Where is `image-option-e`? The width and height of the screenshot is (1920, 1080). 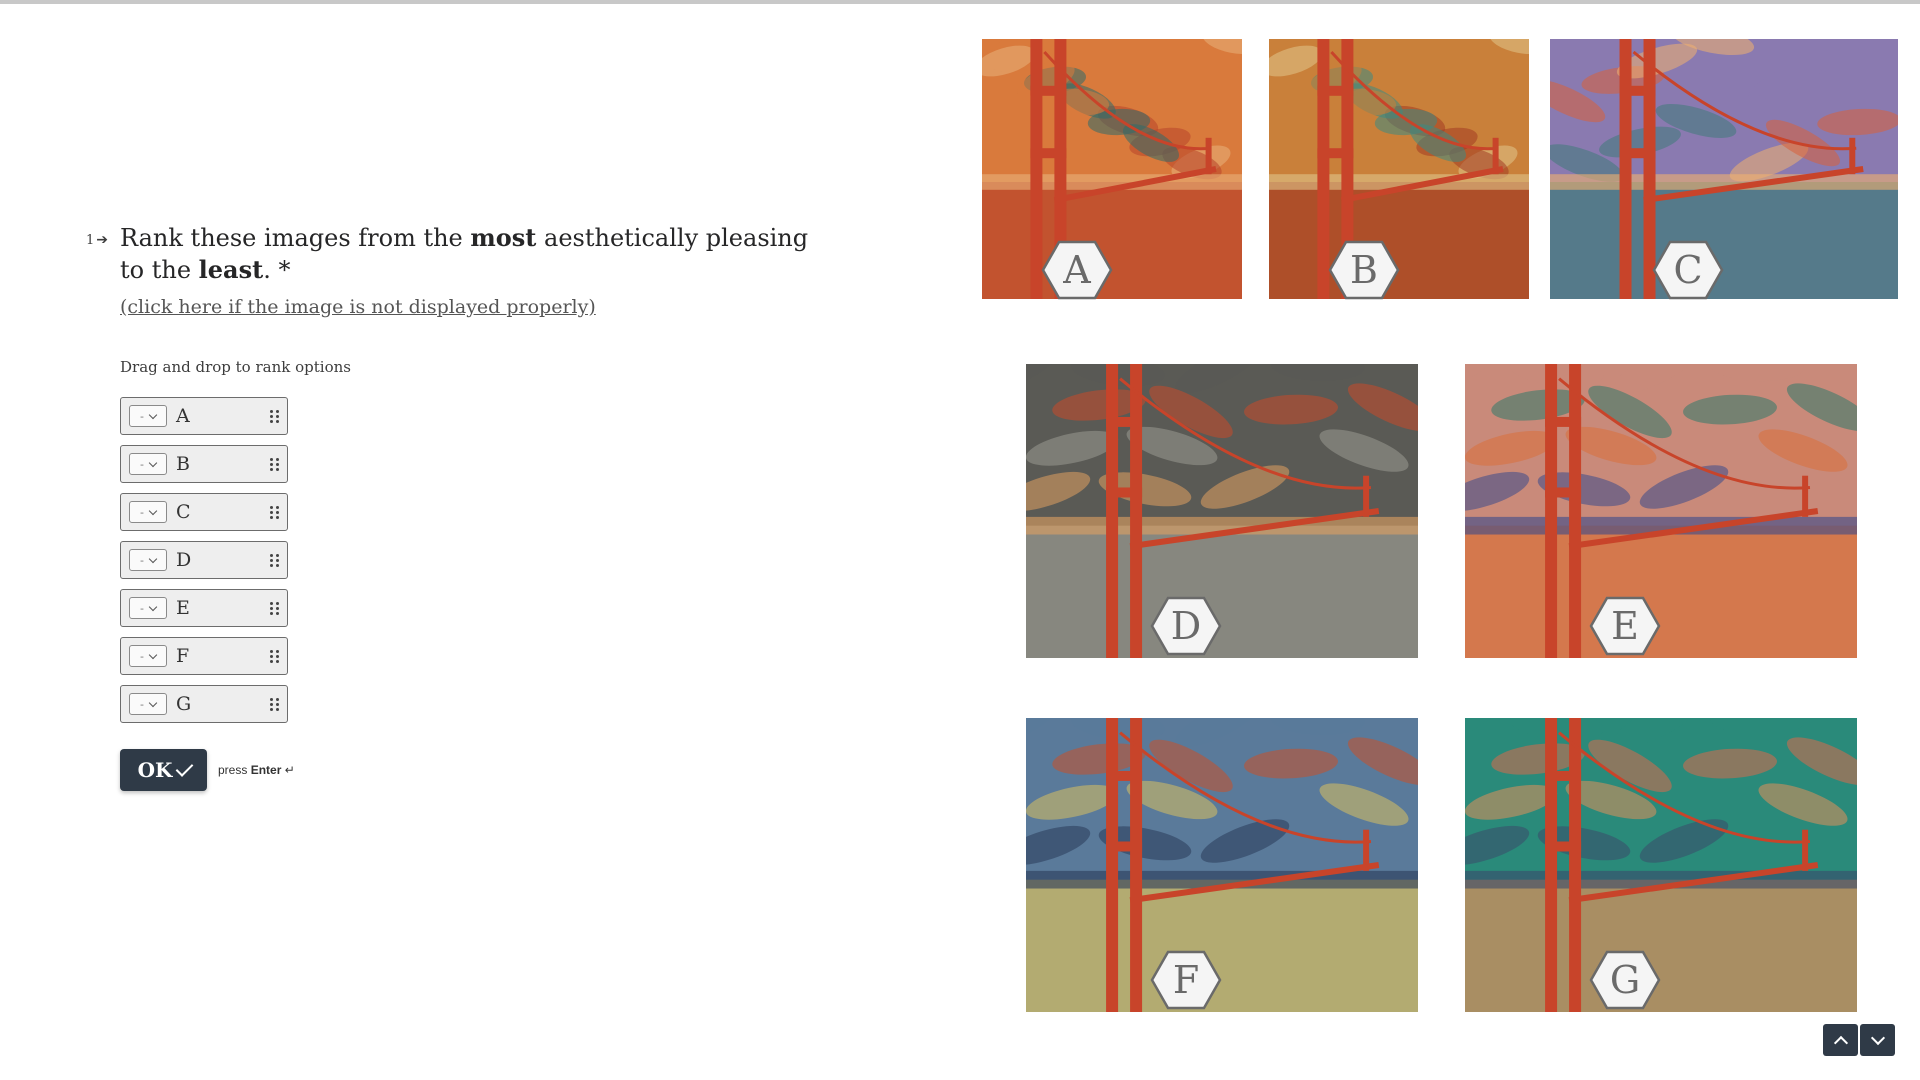 image-option-e is located at coordinates (1661, 511).